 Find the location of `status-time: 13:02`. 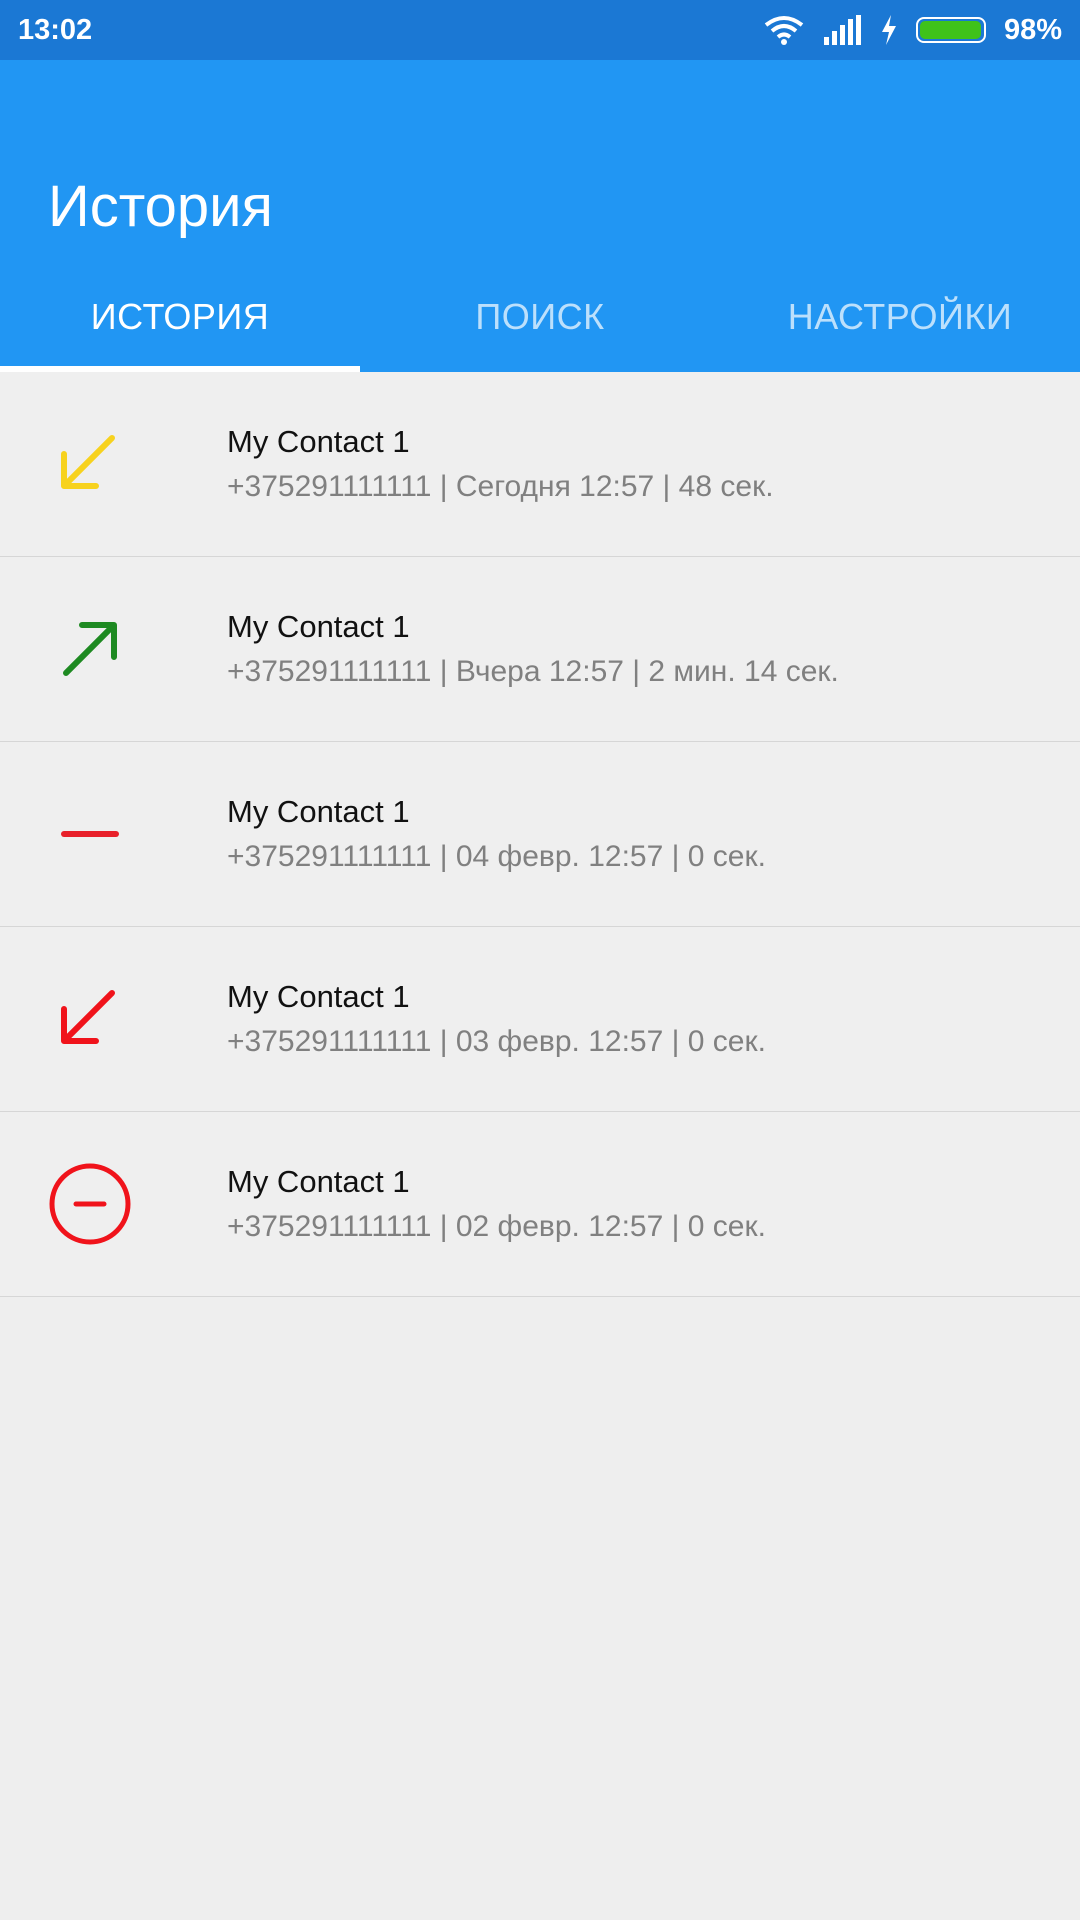

status-time: 13:02 is located at coordinates (55, 29).